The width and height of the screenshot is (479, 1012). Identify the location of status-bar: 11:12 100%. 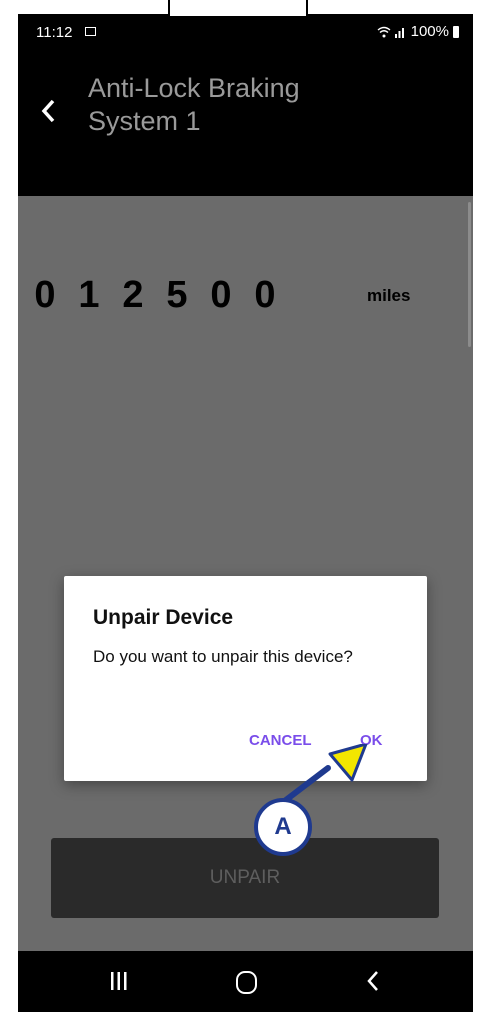
(245, 32).